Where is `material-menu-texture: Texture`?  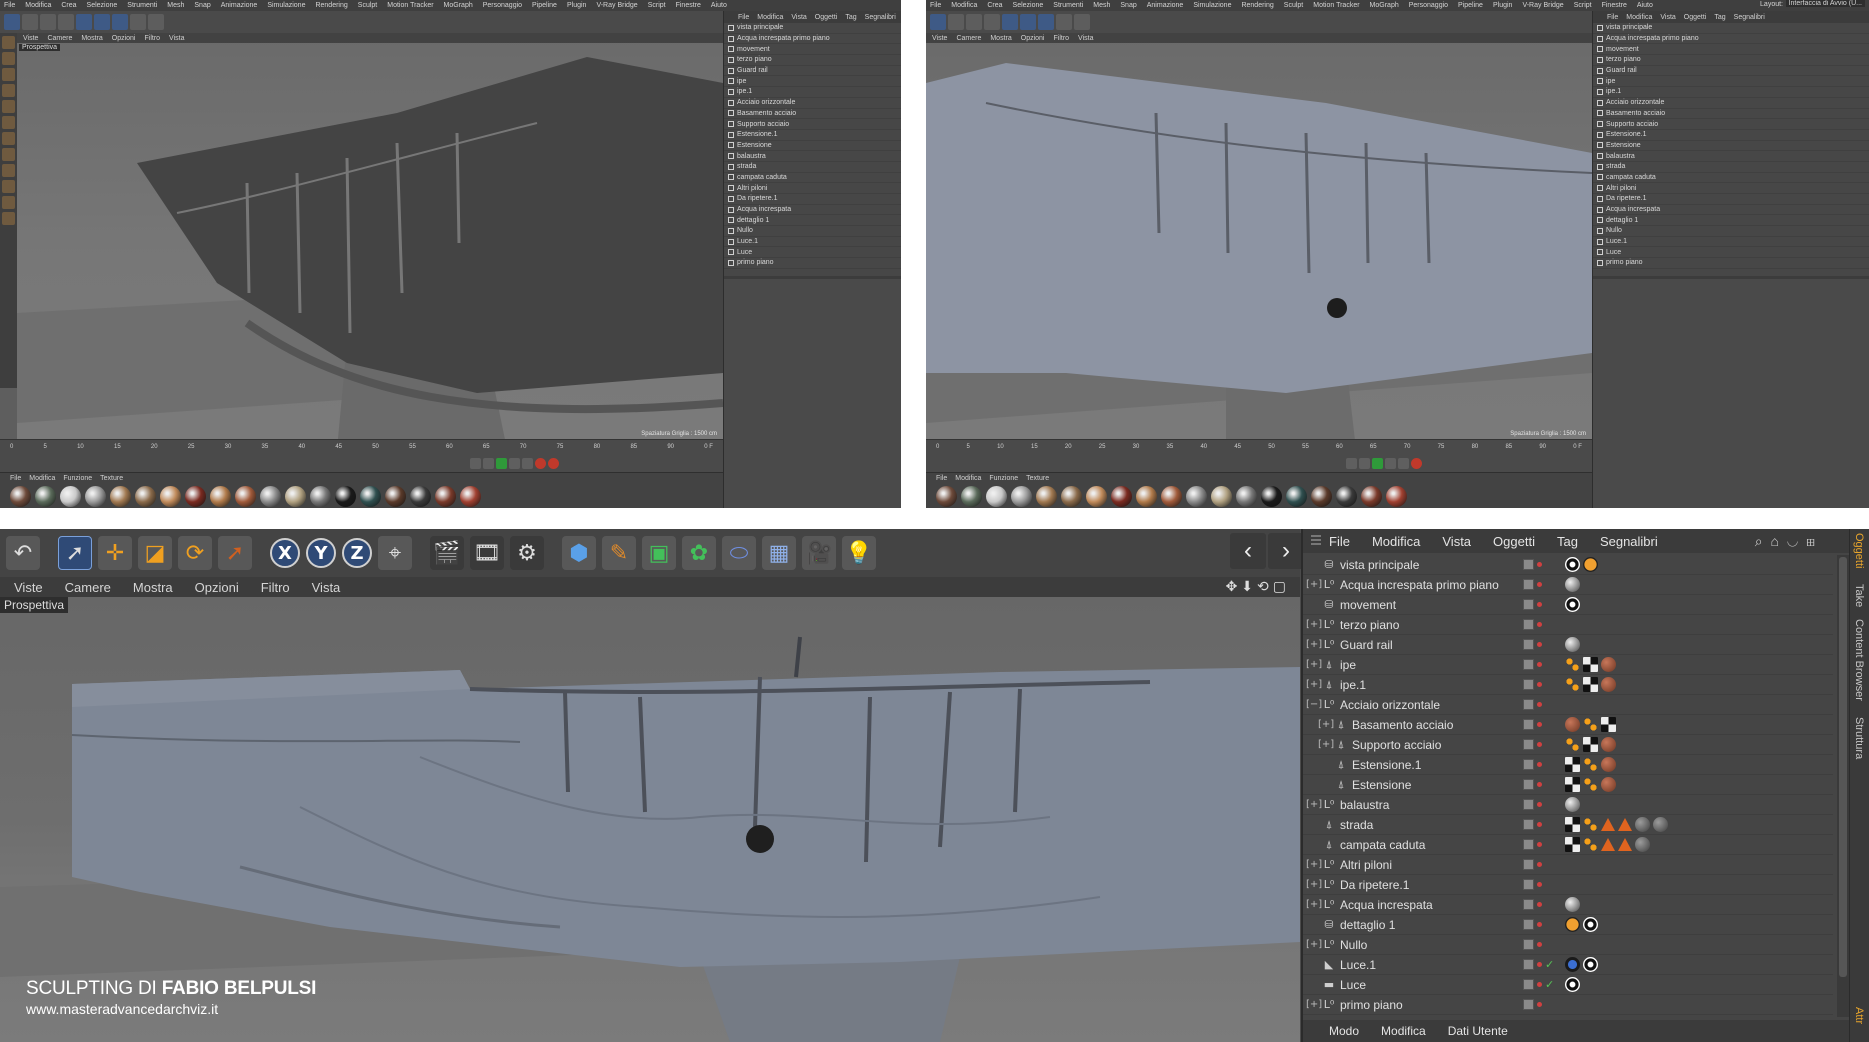 material-menu-texture: Texture is located at coordinates (1037, 478).